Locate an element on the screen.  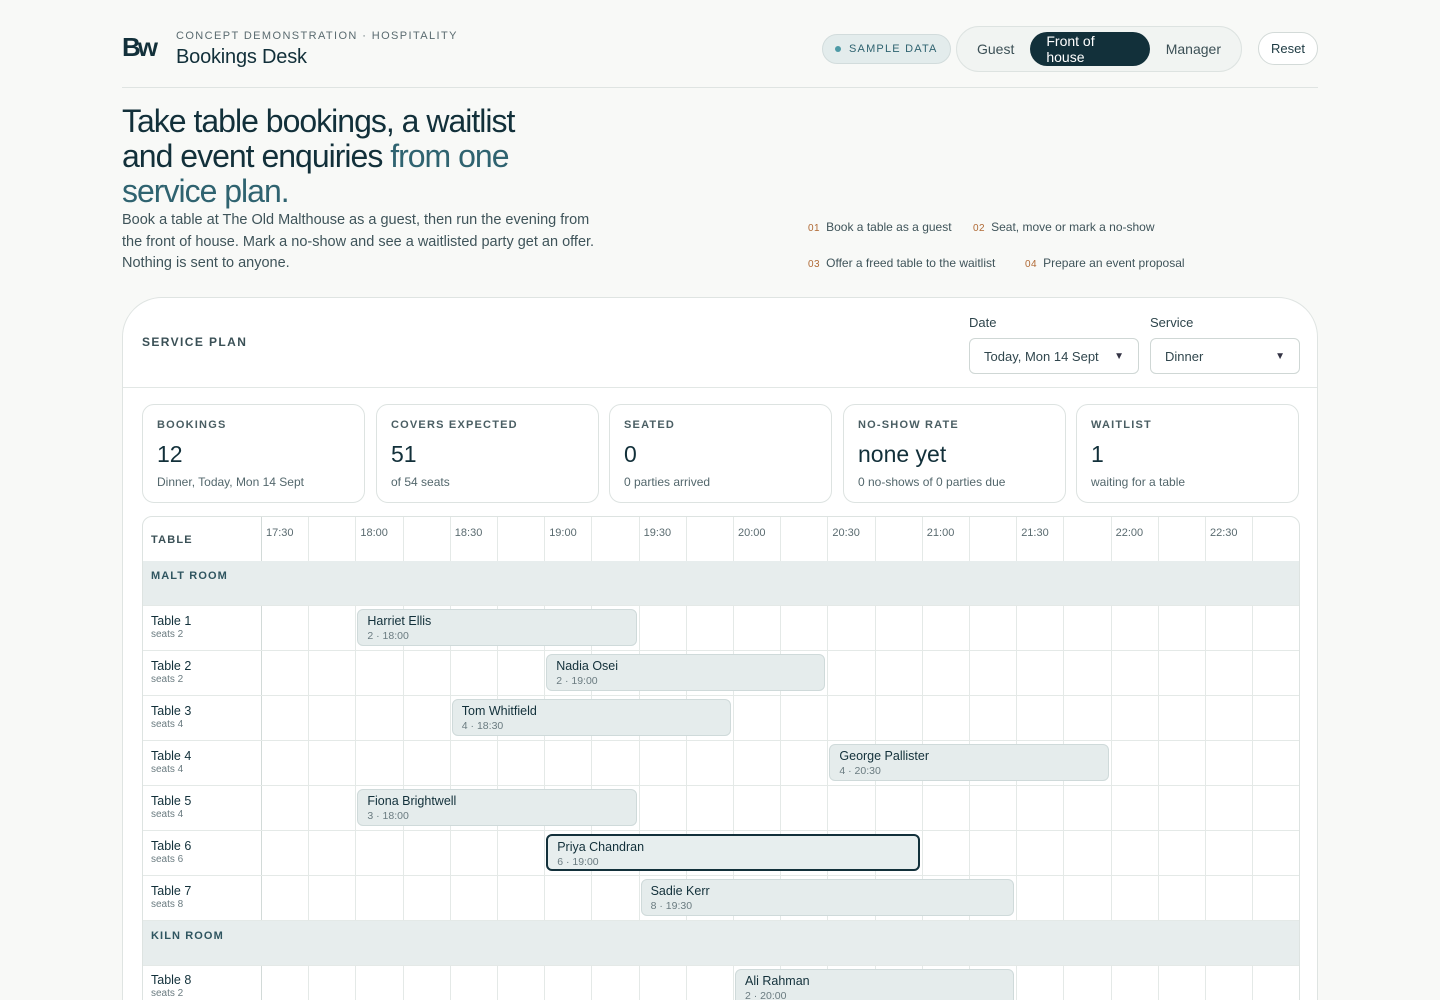
section-kiln-room: KILN ROOM is located at coordinates (721, 943).